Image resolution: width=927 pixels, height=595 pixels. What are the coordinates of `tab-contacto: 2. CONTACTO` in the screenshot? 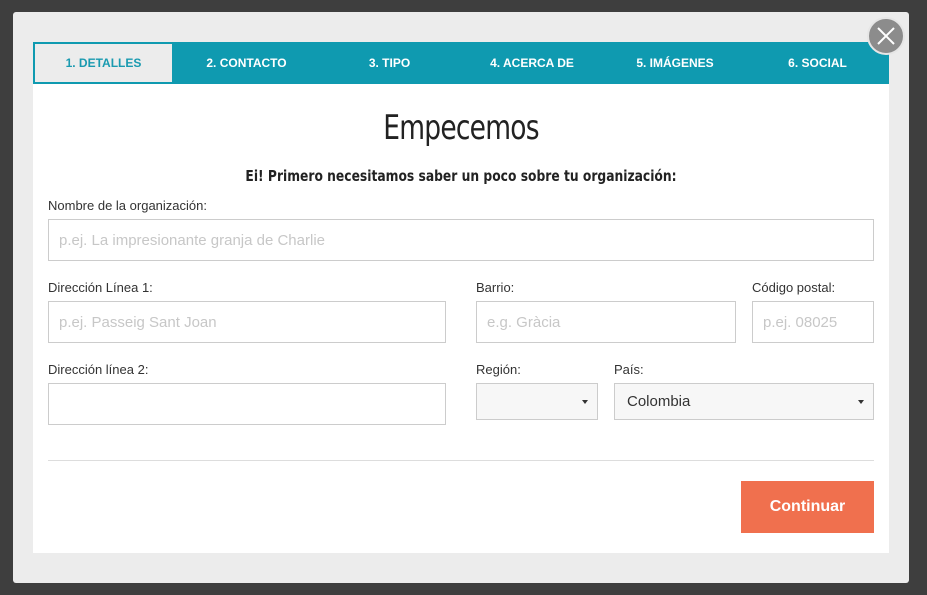 It's located at (246, 63).